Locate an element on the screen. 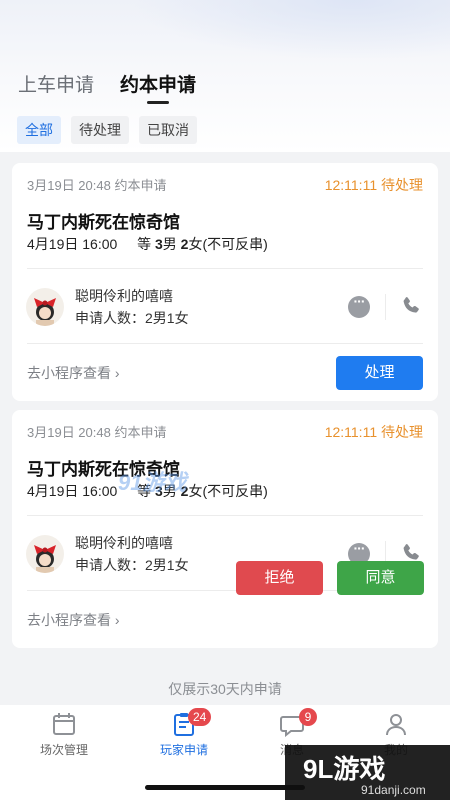 The image size is (450, 800). filter-cancelled: 已取消 is located at coordinates (168, 130).